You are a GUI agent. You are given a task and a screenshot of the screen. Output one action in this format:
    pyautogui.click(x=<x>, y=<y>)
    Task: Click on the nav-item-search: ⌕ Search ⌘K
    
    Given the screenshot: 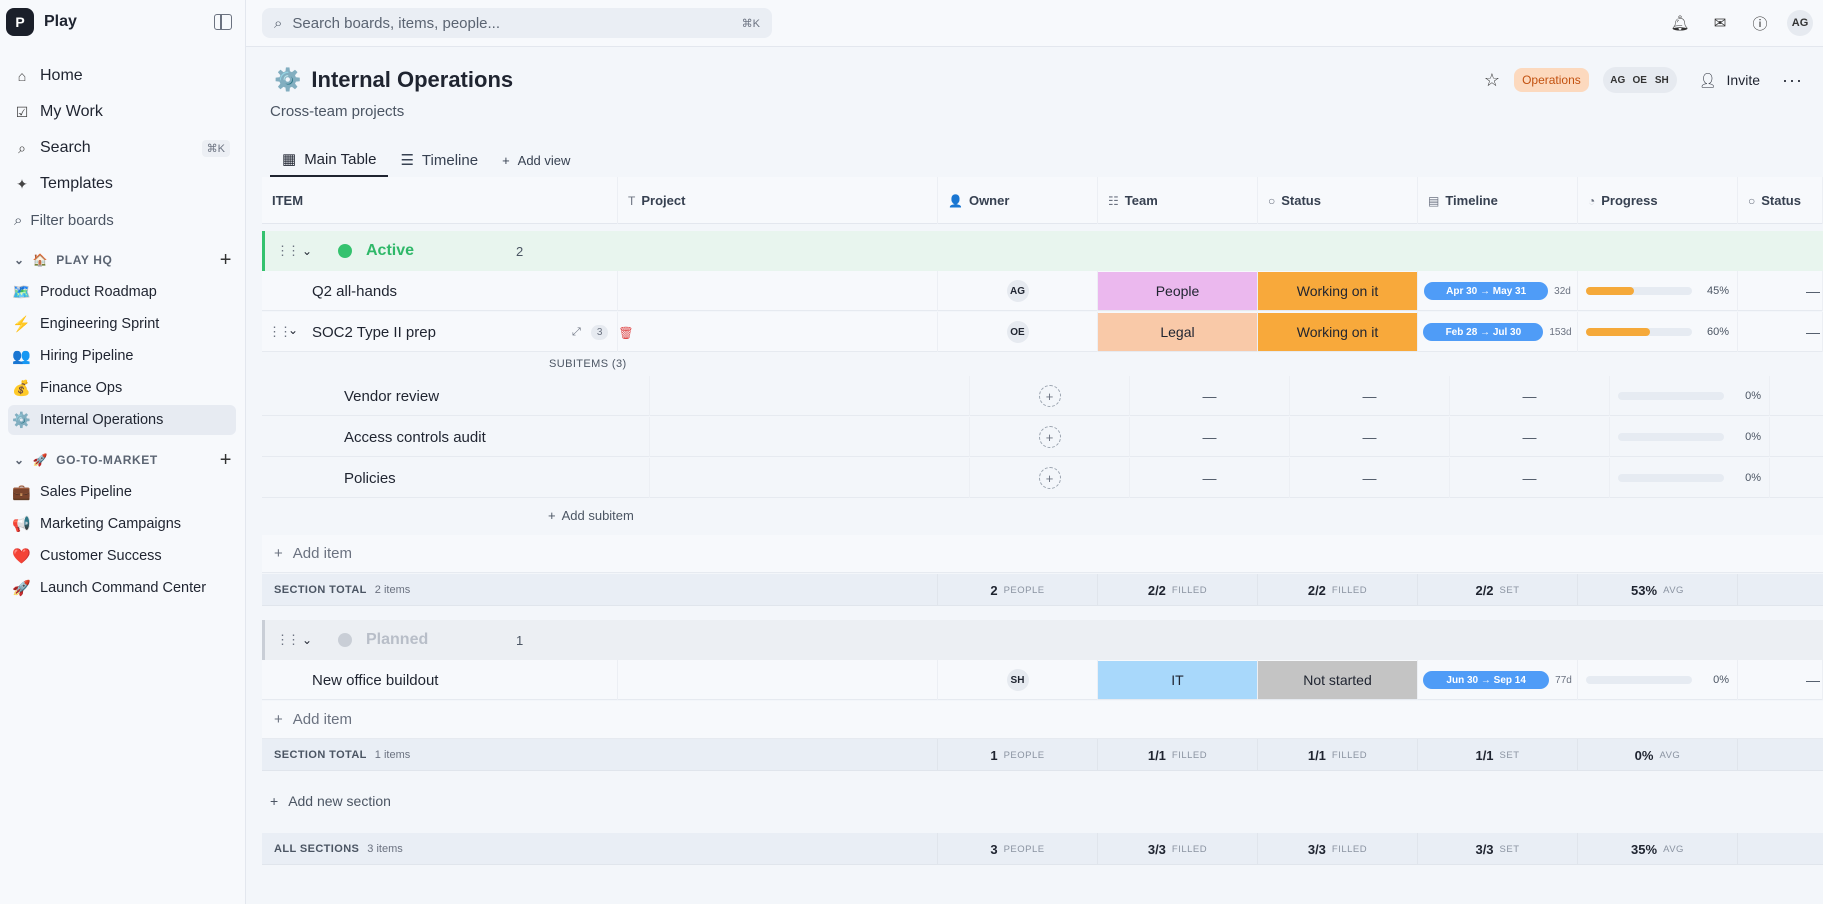 What is the action you would take?
    pyautogui.click(x=123, y=148)
    